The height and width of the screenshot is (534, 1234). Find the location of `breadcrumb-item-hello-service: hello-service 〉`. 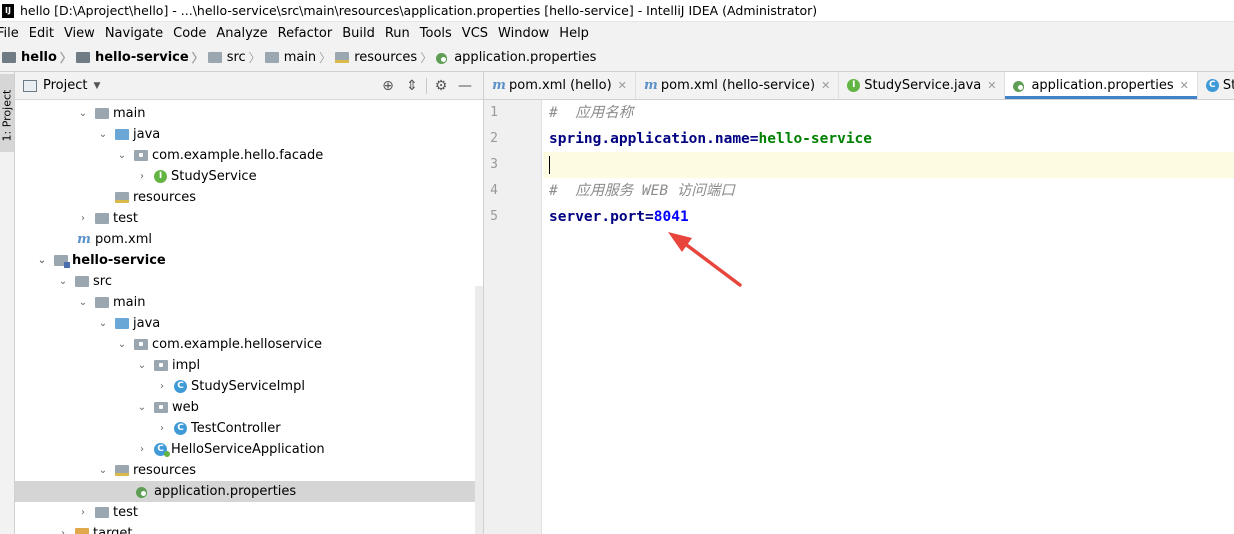

breadcrumb-item-hello-service: hello-service 〉 is located at coordinates (141, 57).